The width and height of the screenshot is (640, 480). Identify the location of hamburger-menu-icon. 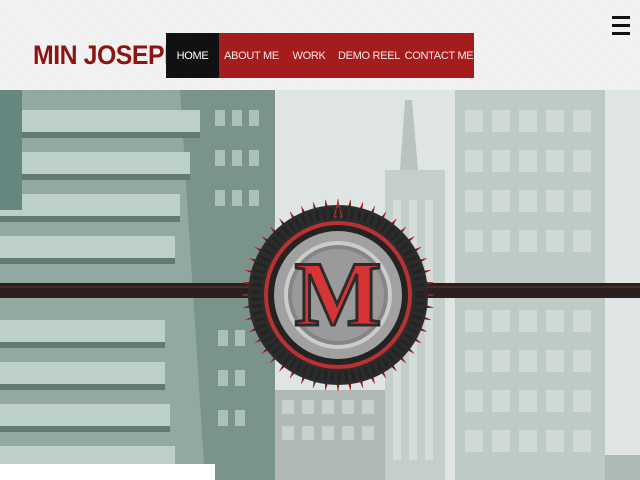
(621, 26).